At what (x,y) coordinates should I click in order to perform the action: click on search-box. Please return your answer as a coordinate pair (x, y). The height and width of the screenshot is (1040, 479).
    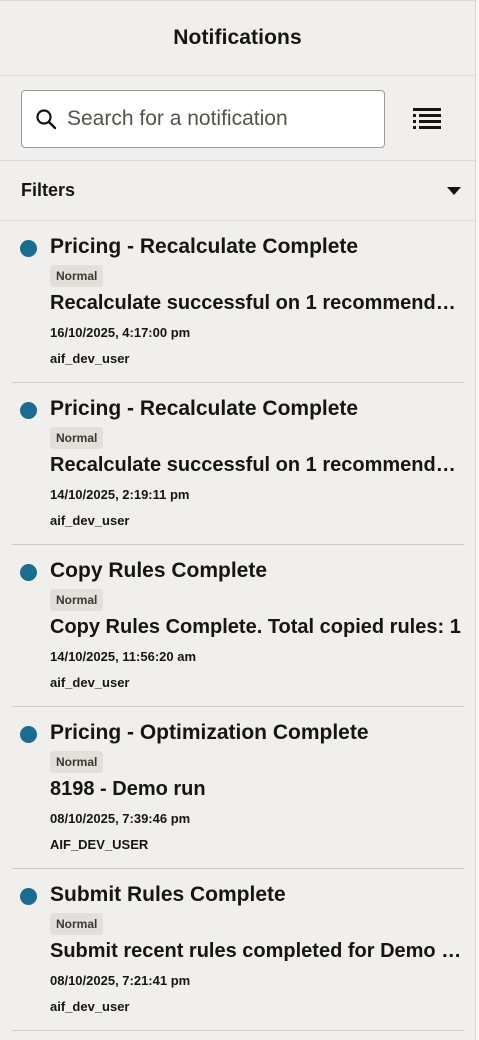
    Looking at the image, I should click on (203, 119).